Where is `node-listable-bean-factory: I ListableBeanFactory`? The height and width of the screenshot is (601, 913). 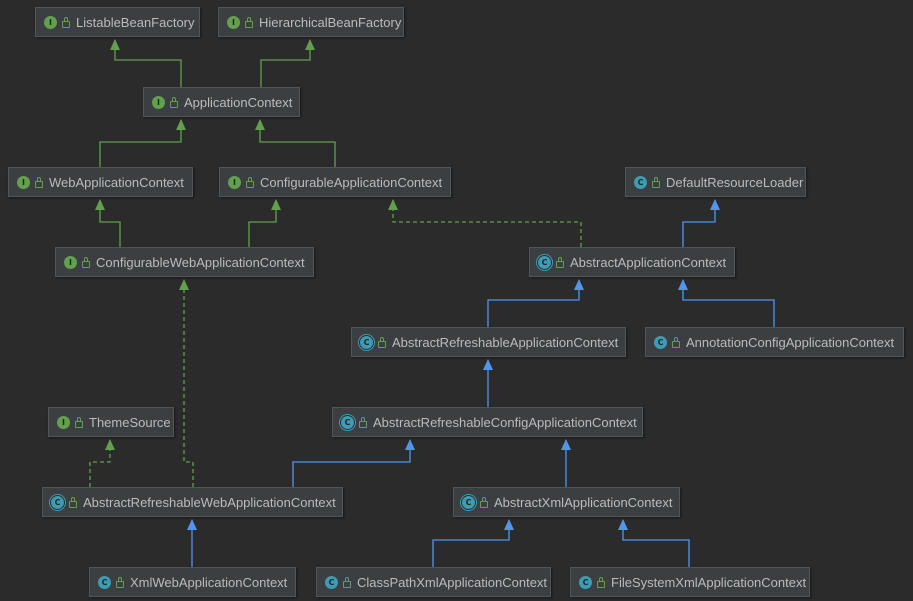 node-listable-bean-factory: I ListableBeanFactory is located at coordinates (117, 22).